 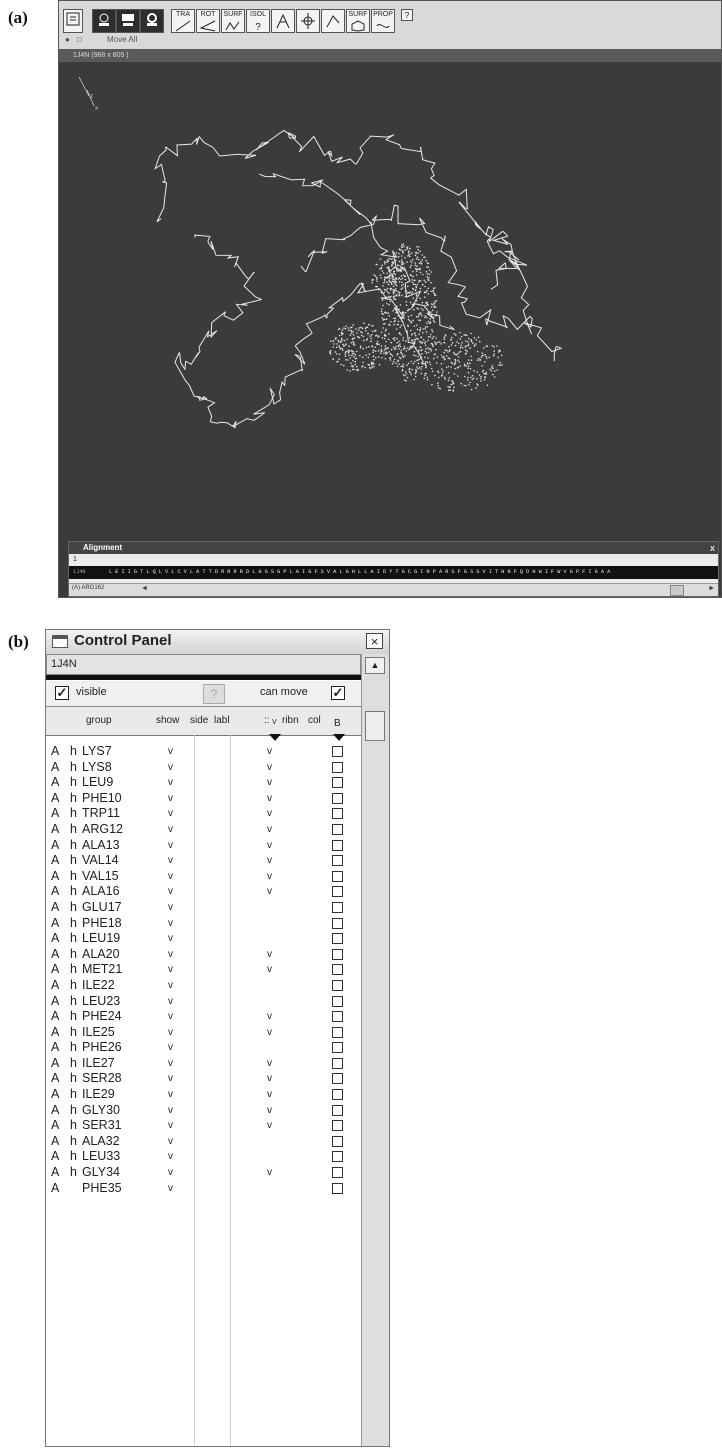 What do you see at coordinates (62, 693) in the screenshot?
I see `visible-checkbox: ✓` at bounding box center [62, 693].